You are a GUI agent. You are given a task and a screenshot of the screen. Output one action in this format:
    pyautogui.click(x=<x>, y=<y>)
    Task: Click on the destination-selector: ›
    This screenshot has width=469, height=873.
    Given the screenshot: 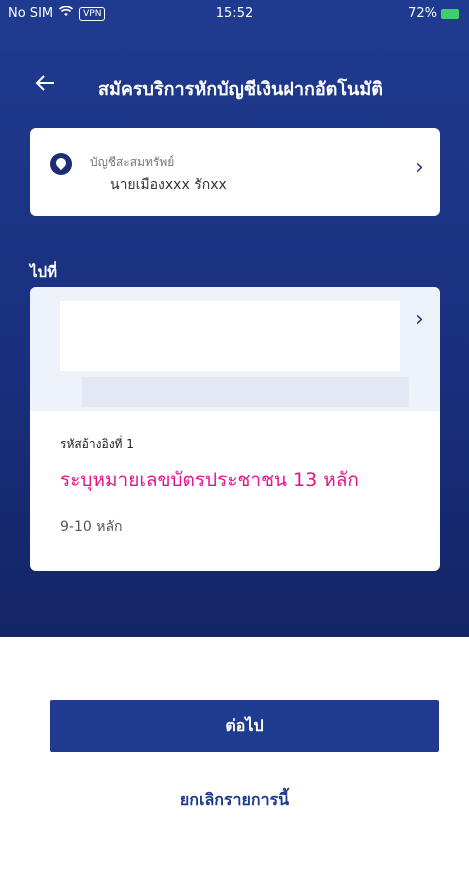 What is the action you would take?
    pyautogui.click(x=235, y=349)
    